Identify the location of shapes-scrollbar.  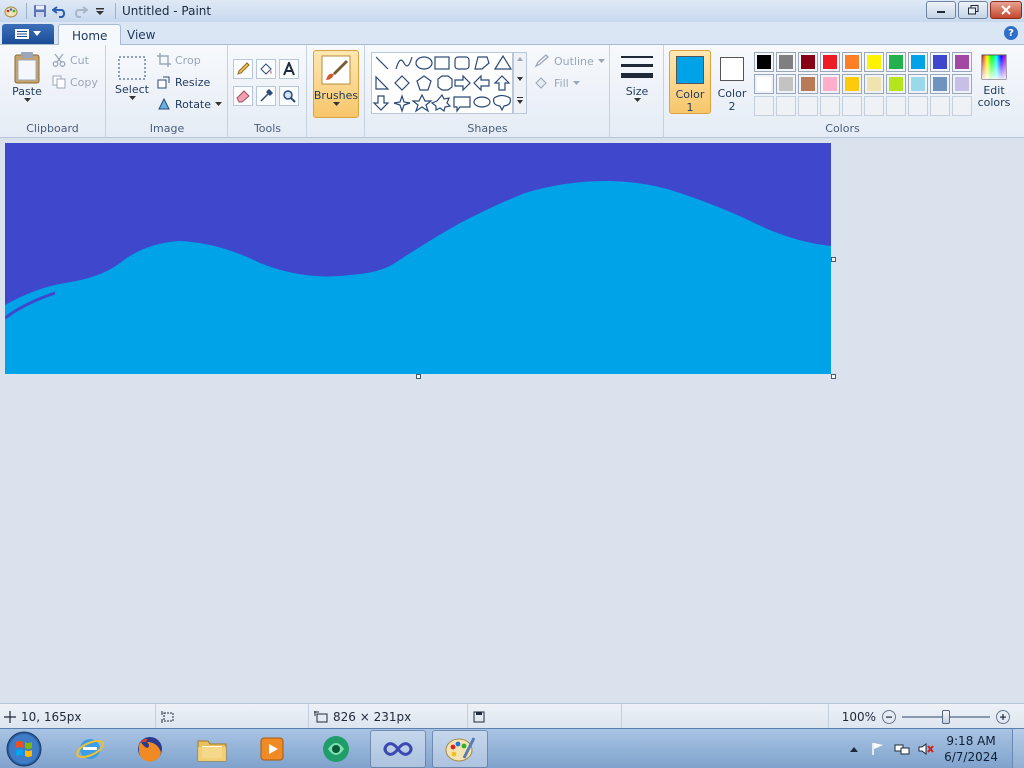
(520, 83).